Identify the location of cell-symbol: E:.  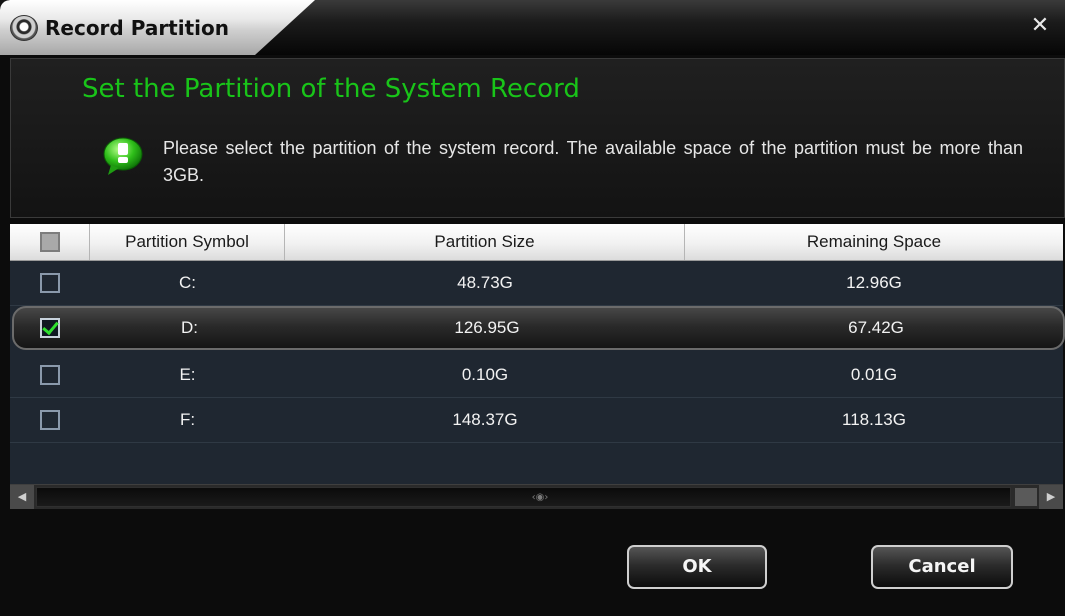
(187, 374).